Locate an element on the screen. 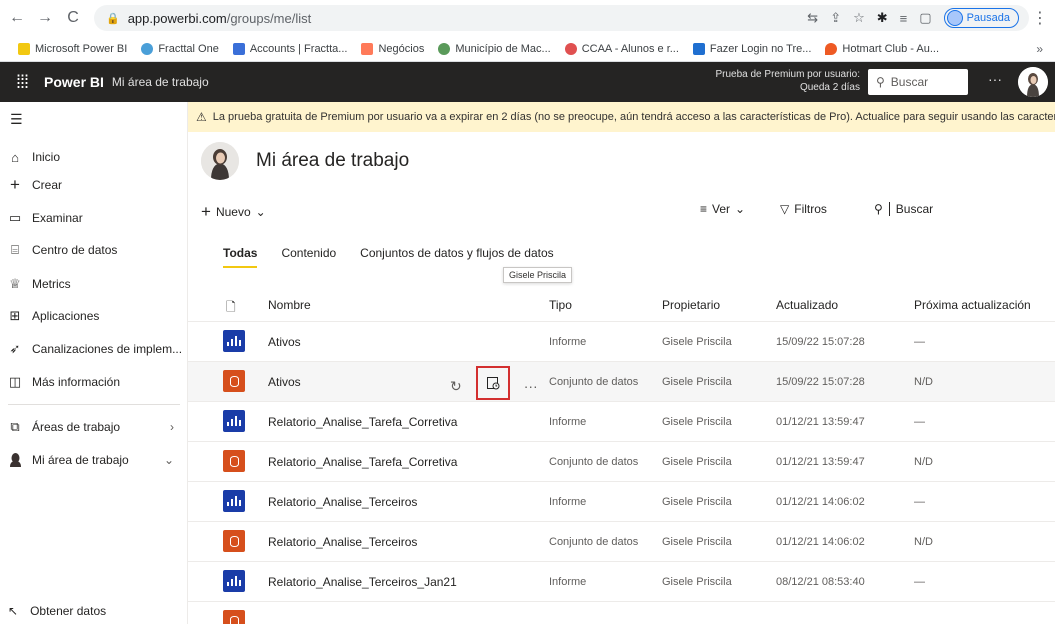 The image size is (1055, 624). profile-avatar is located at coordinates (954, 18).